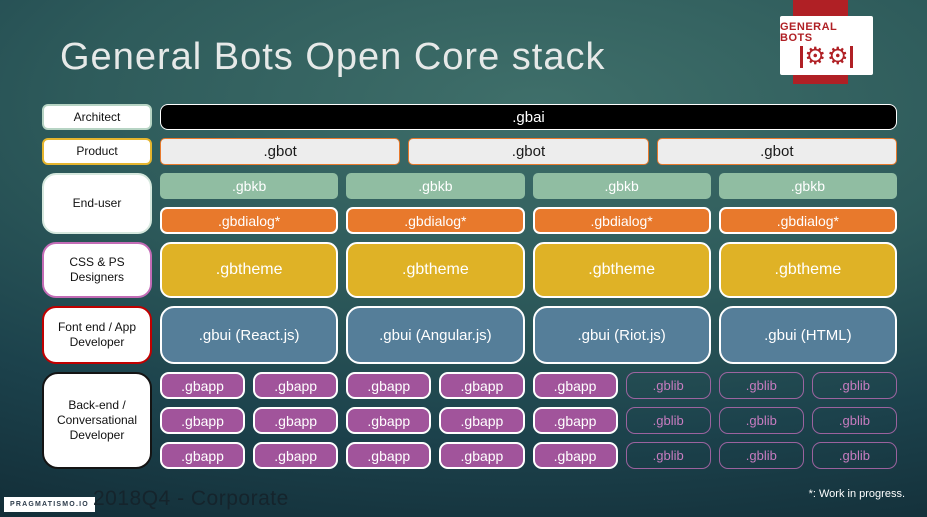  What do you see at coordinates (97, 203) in the screenshot?
I see `row-label-end-user: End-user` at bounding box center [97, 203].